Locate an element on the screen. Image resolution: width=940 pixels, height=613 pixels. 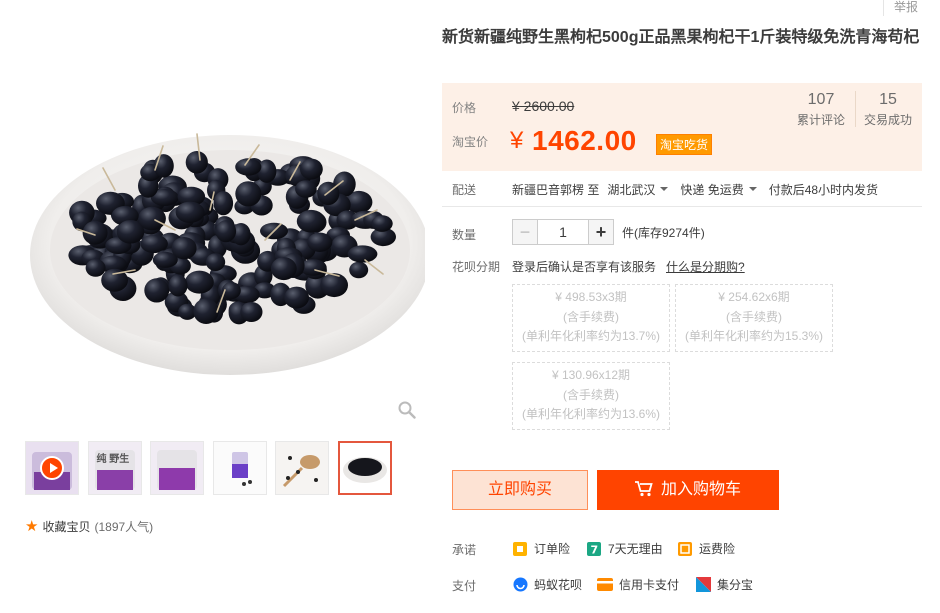
plan-rate: (单利年化利率约为15.3%) is located at coordinates (754, 336).